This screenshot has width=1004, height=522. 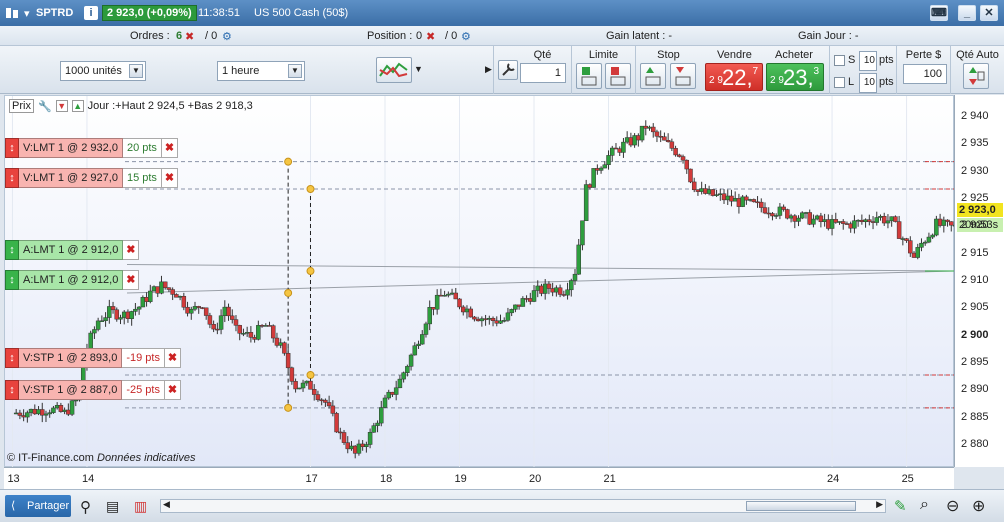 I want to click on chevron-down-icon: ▾, so click(x=27, y=13).